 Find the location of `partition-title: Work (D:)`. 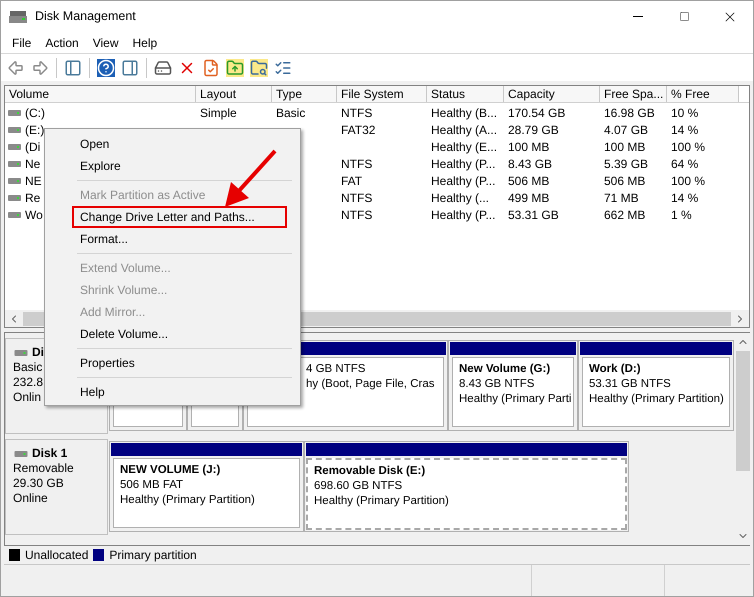

partition-title: Work (D:) is located at coordinates (615, 369).